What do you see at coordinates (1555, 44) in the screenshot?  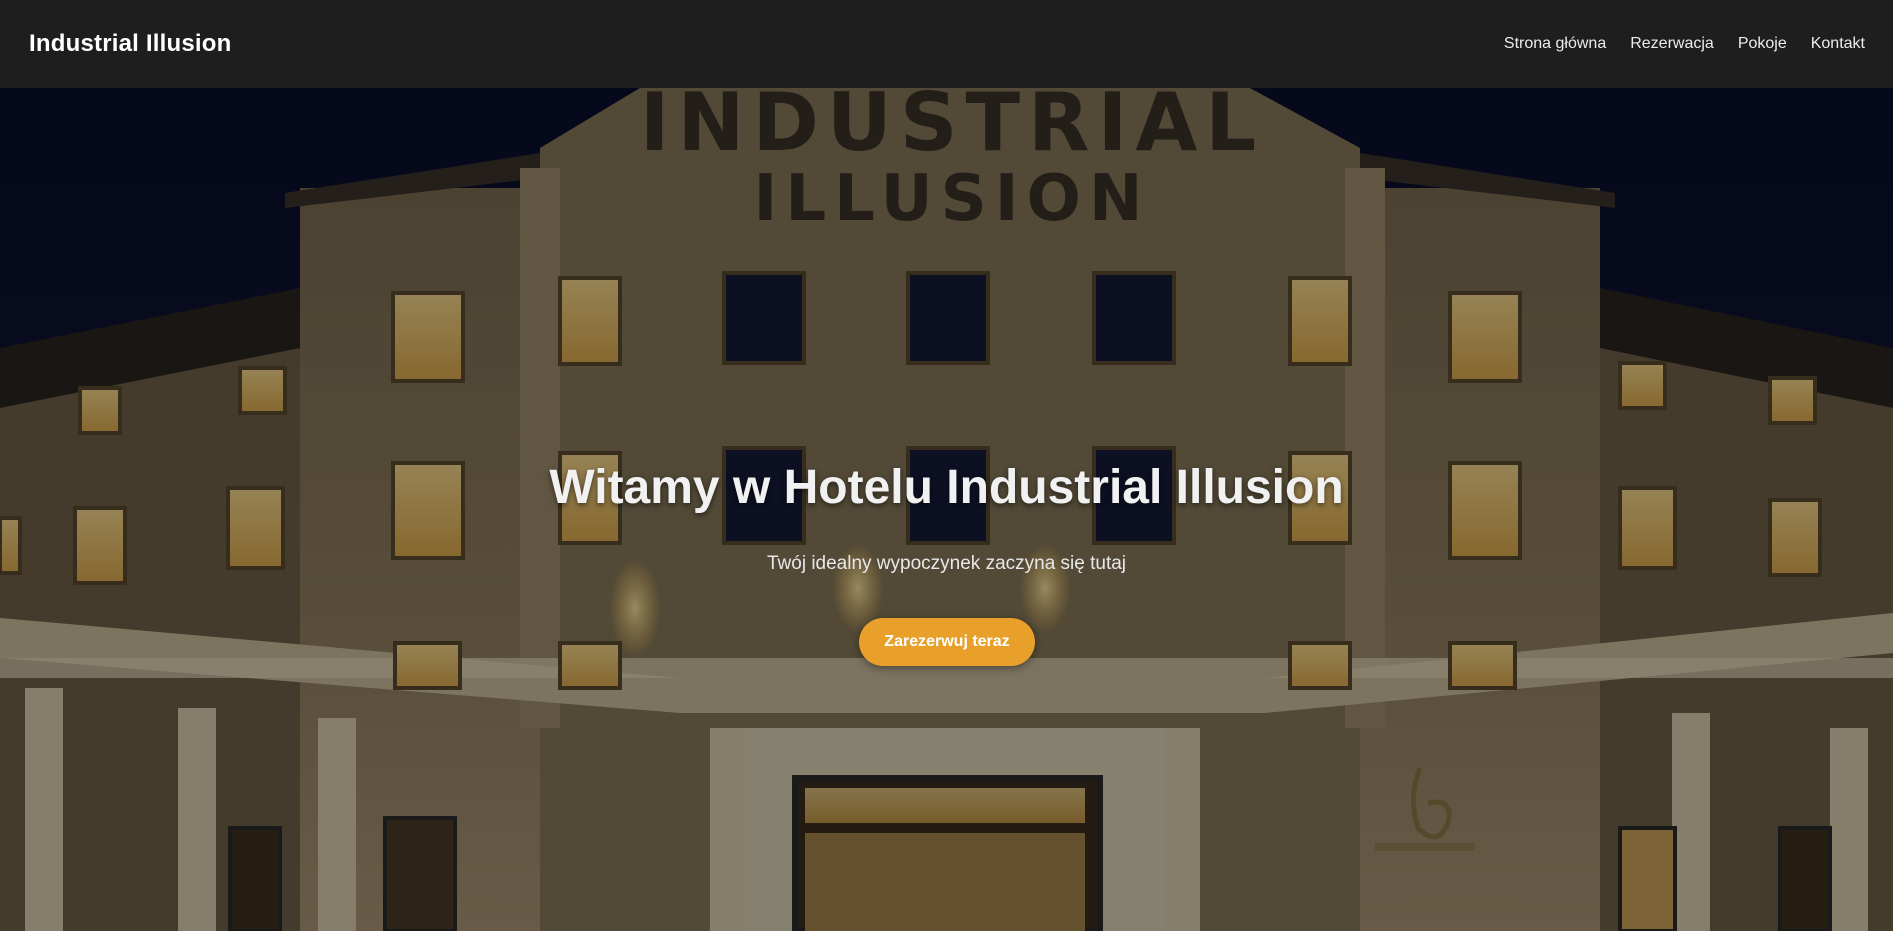 I see `nav-link-home: Strona główna` at bounding box center [1555, 44].